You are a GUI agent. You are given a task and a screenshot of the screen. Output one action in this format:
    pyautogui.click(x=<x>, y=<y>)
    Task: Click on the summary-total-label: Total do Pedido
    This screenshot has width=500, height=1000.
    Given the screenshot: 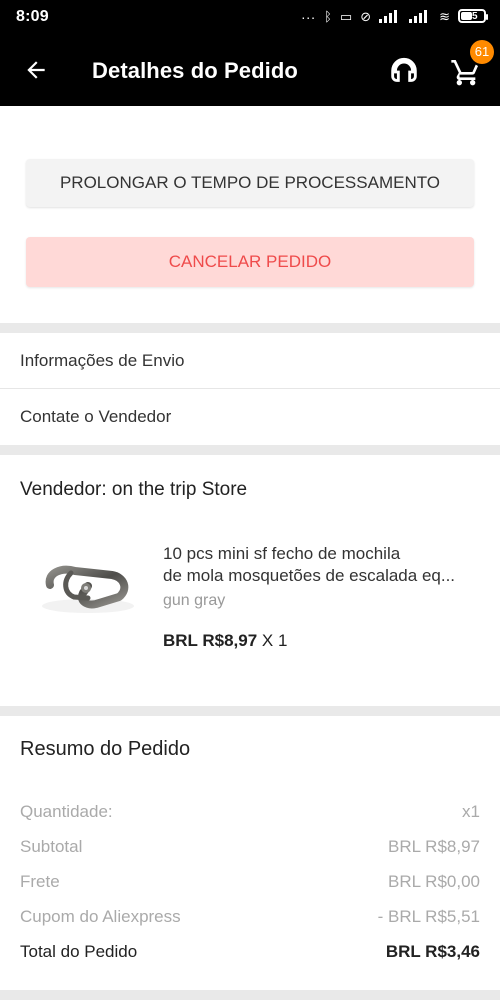 What is the action you would take?
    pyautogui.click(x=79, y=951)
    